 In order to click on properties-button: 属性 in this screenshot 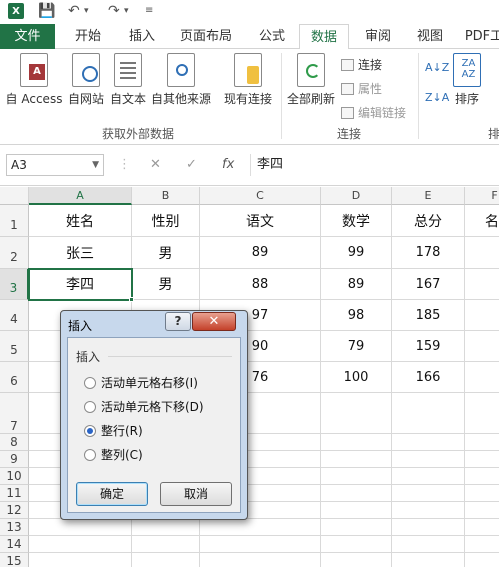, I will do `click(361, 88)`.